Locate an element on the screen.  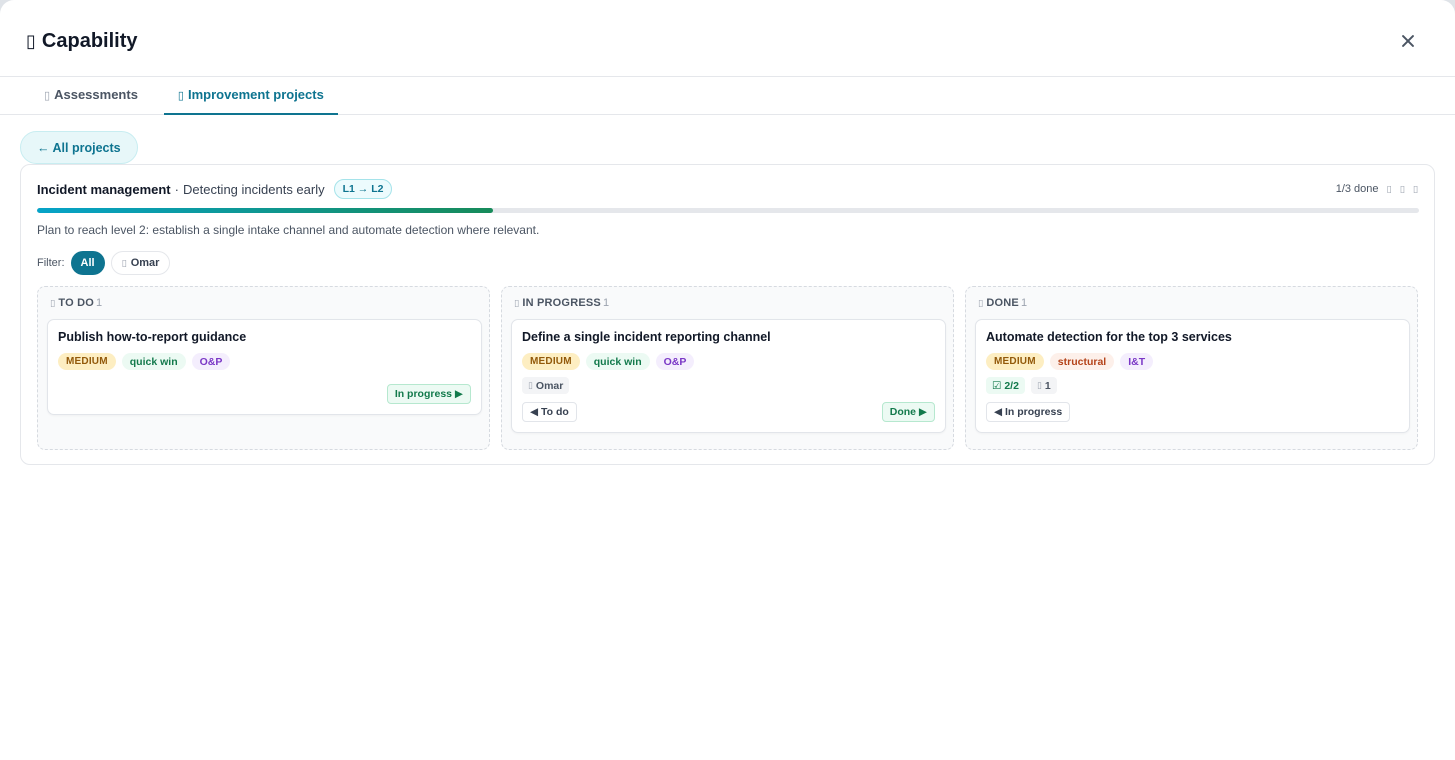
tab-bar: ▯ Assessments ▯ Improvement projects is located at coordinates (727, 96).